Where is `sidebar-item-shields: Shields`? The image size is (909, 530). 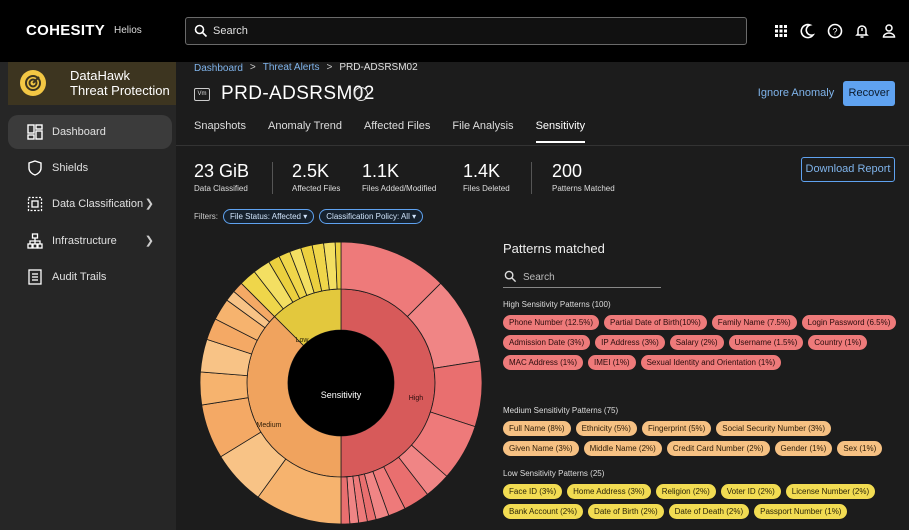
sidebar-item-shields: Shields is located at coordinates (90, 168).